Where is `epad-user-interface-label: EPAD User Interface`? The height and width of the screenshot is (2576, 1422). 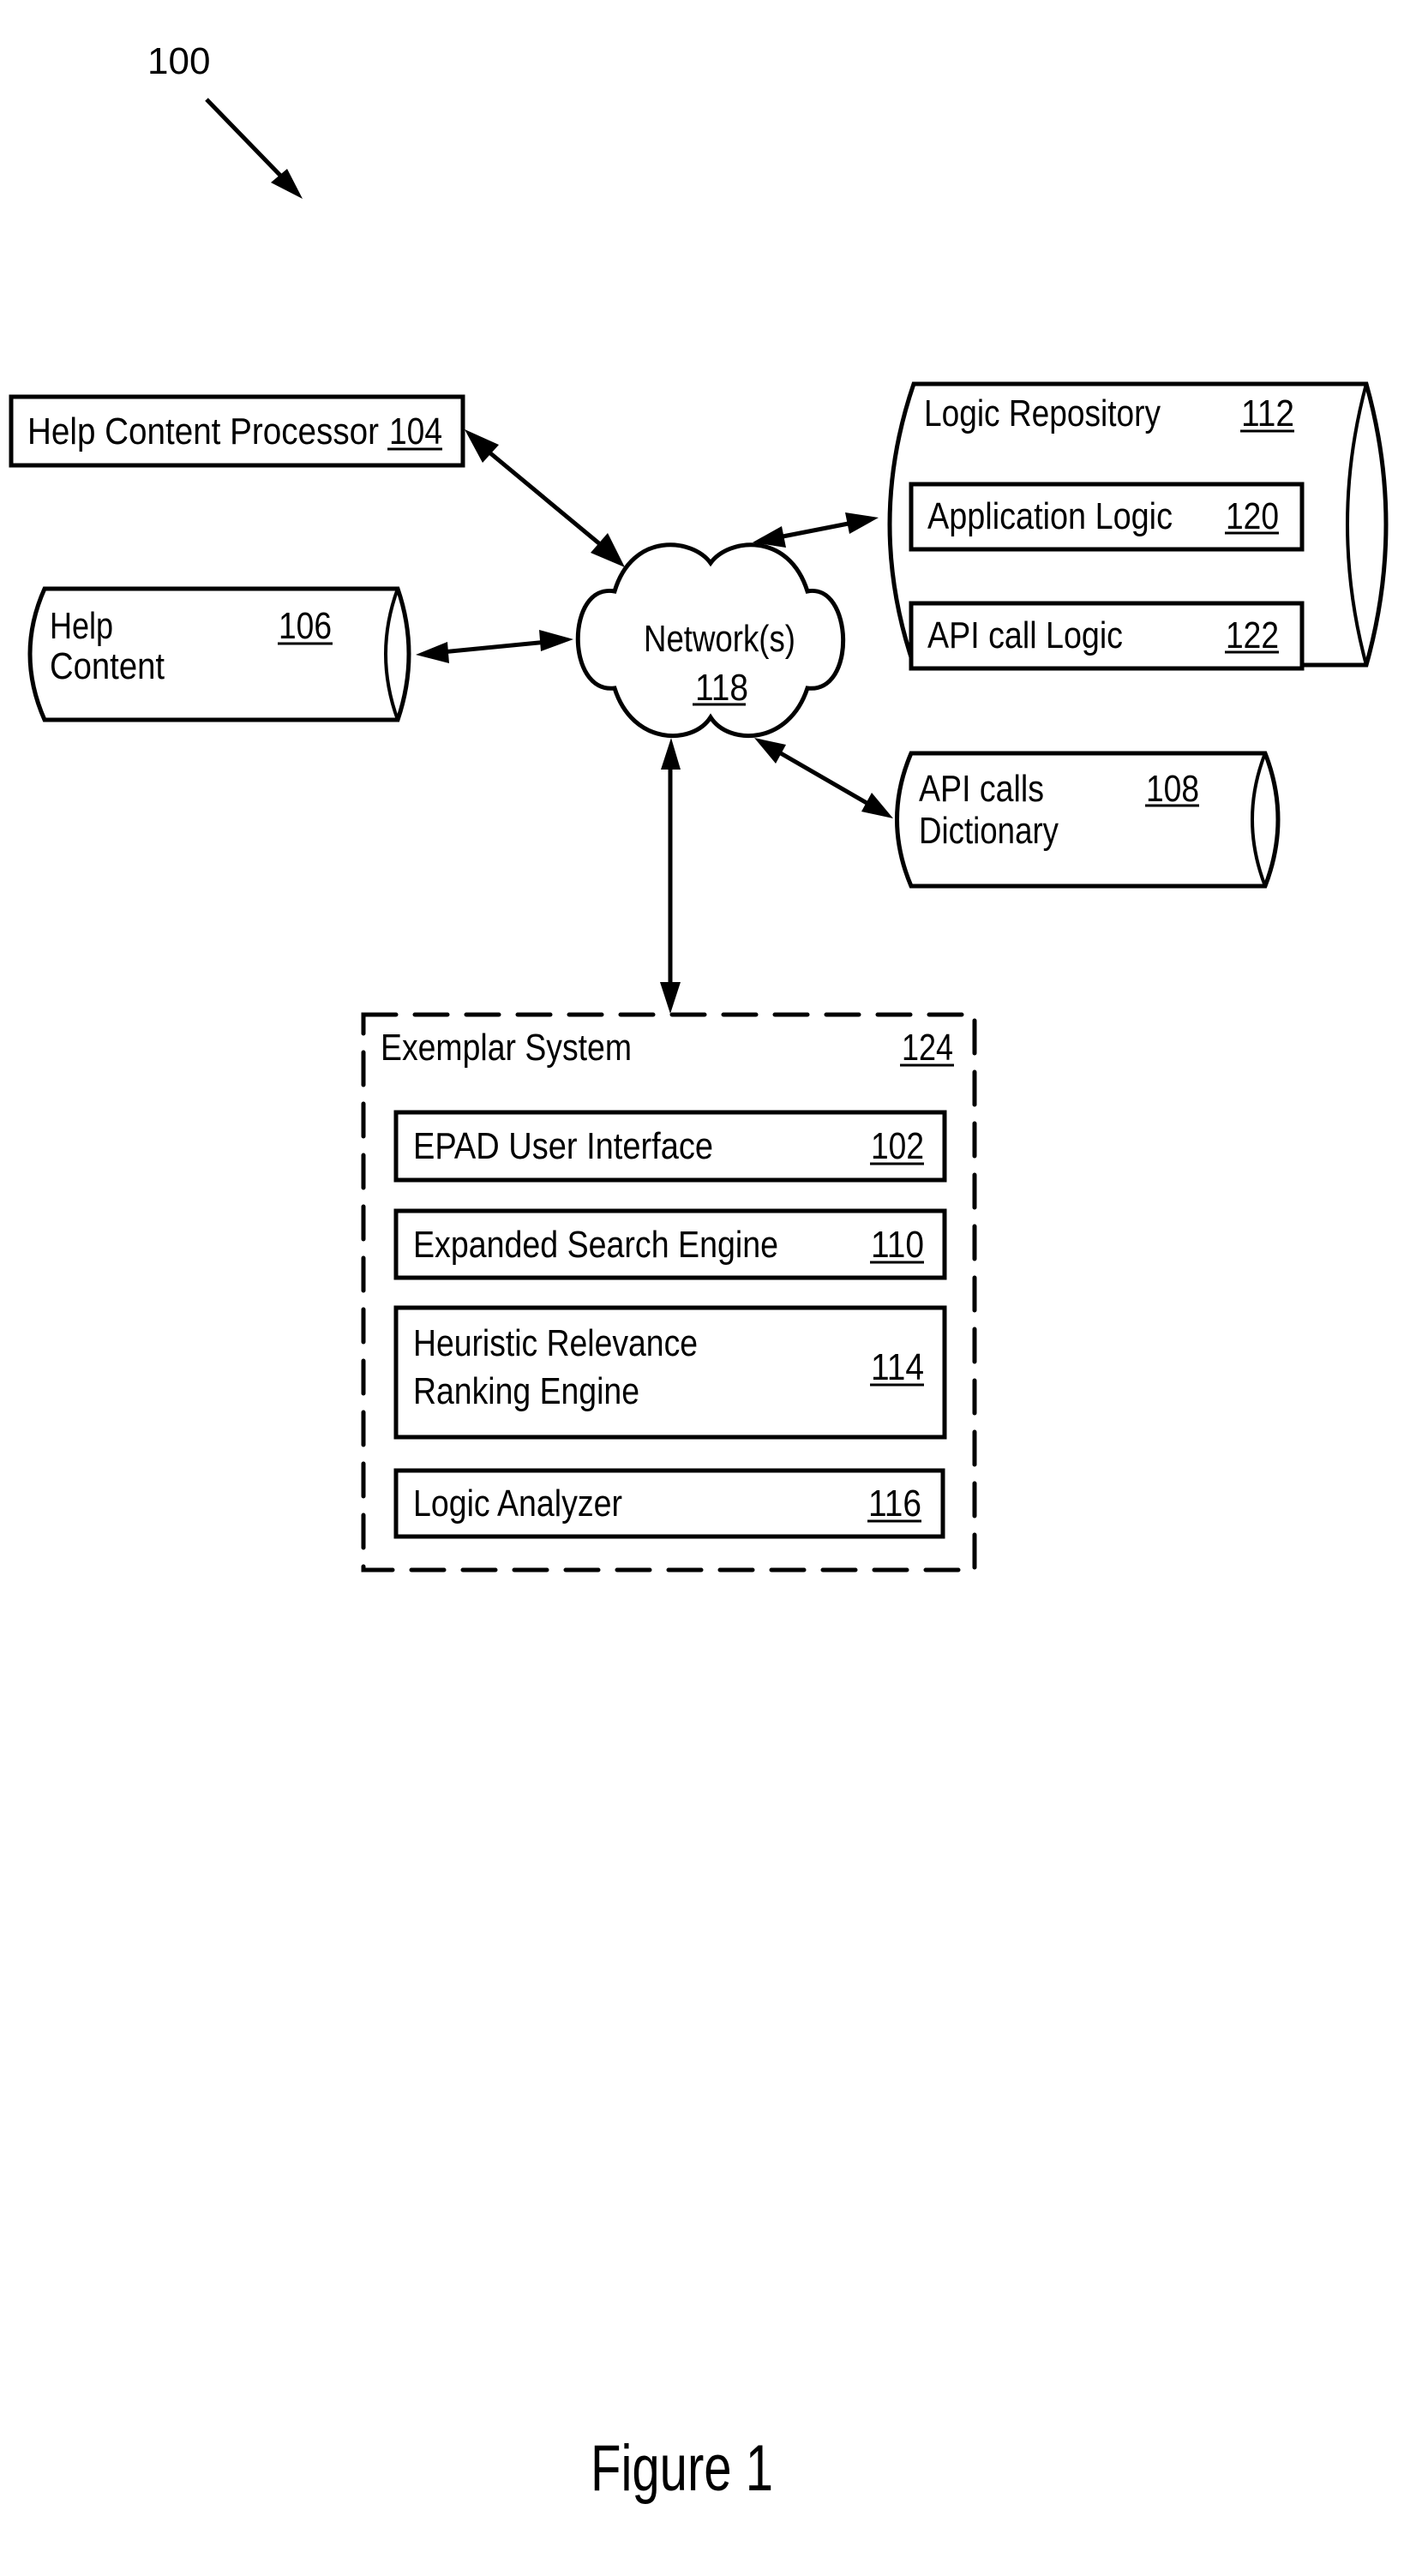
epad-user-interface-label: EPAD User Interface is located at coordinates (563, 1146).